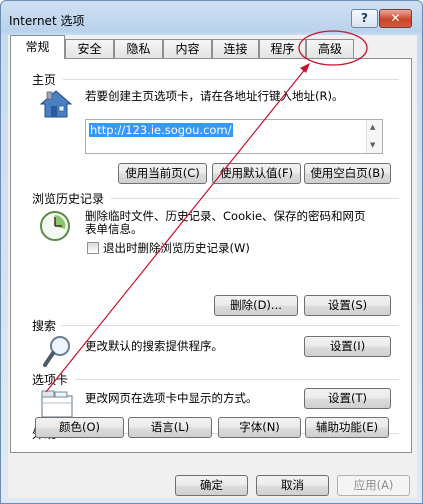  I want to click on highlight-ellipse, so click(333, 48).